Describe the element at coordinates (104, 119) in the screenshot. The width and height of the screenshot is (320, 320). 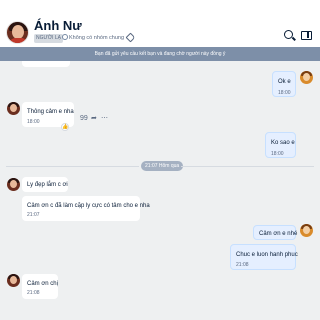
I see `more-icon: ⋯` at that location.